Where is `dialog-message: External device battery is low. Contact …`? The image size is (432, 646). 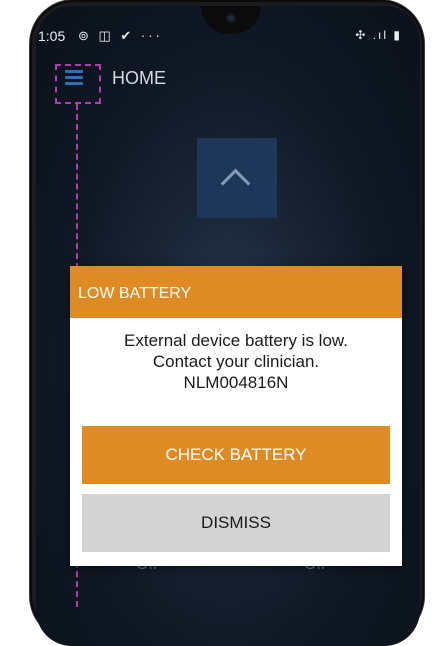
dialog-message: External device battery is low. Contact … is located at coordinates (236, 361).